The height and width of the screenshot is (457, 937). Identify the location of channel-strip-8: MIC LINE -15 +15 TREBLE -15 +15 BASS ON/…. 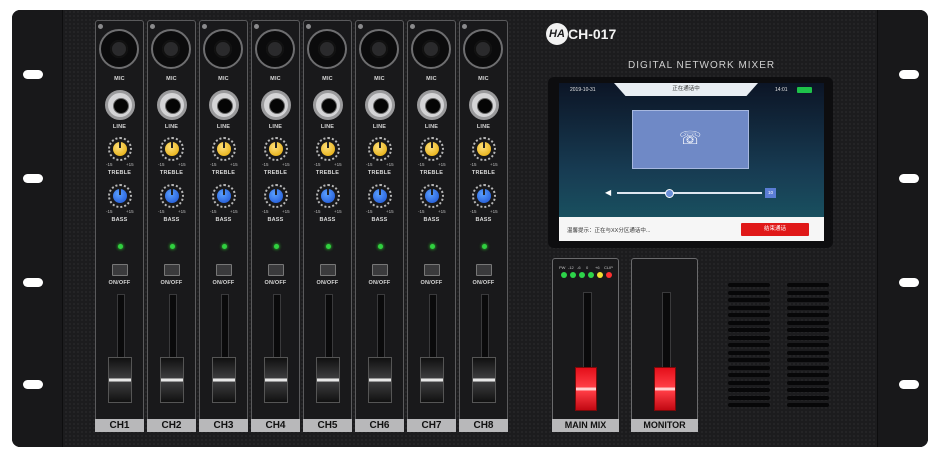
(483, 226).